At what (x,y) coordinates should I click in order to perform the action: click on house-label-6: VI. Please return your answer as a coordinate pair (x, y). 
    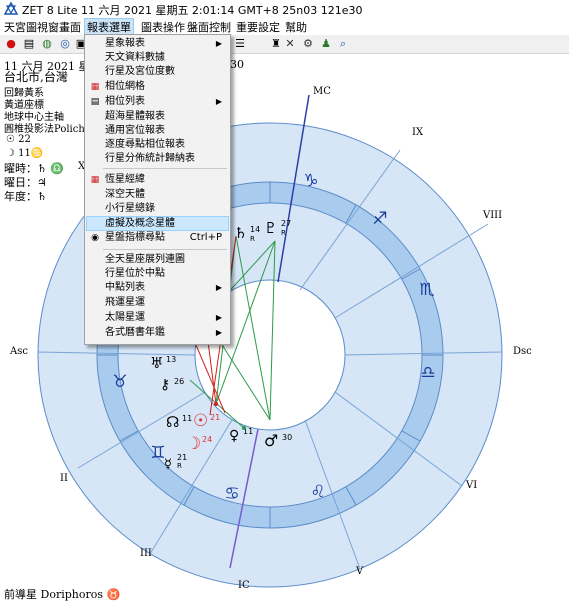
    Looking at the image, I should click on (471, 485).